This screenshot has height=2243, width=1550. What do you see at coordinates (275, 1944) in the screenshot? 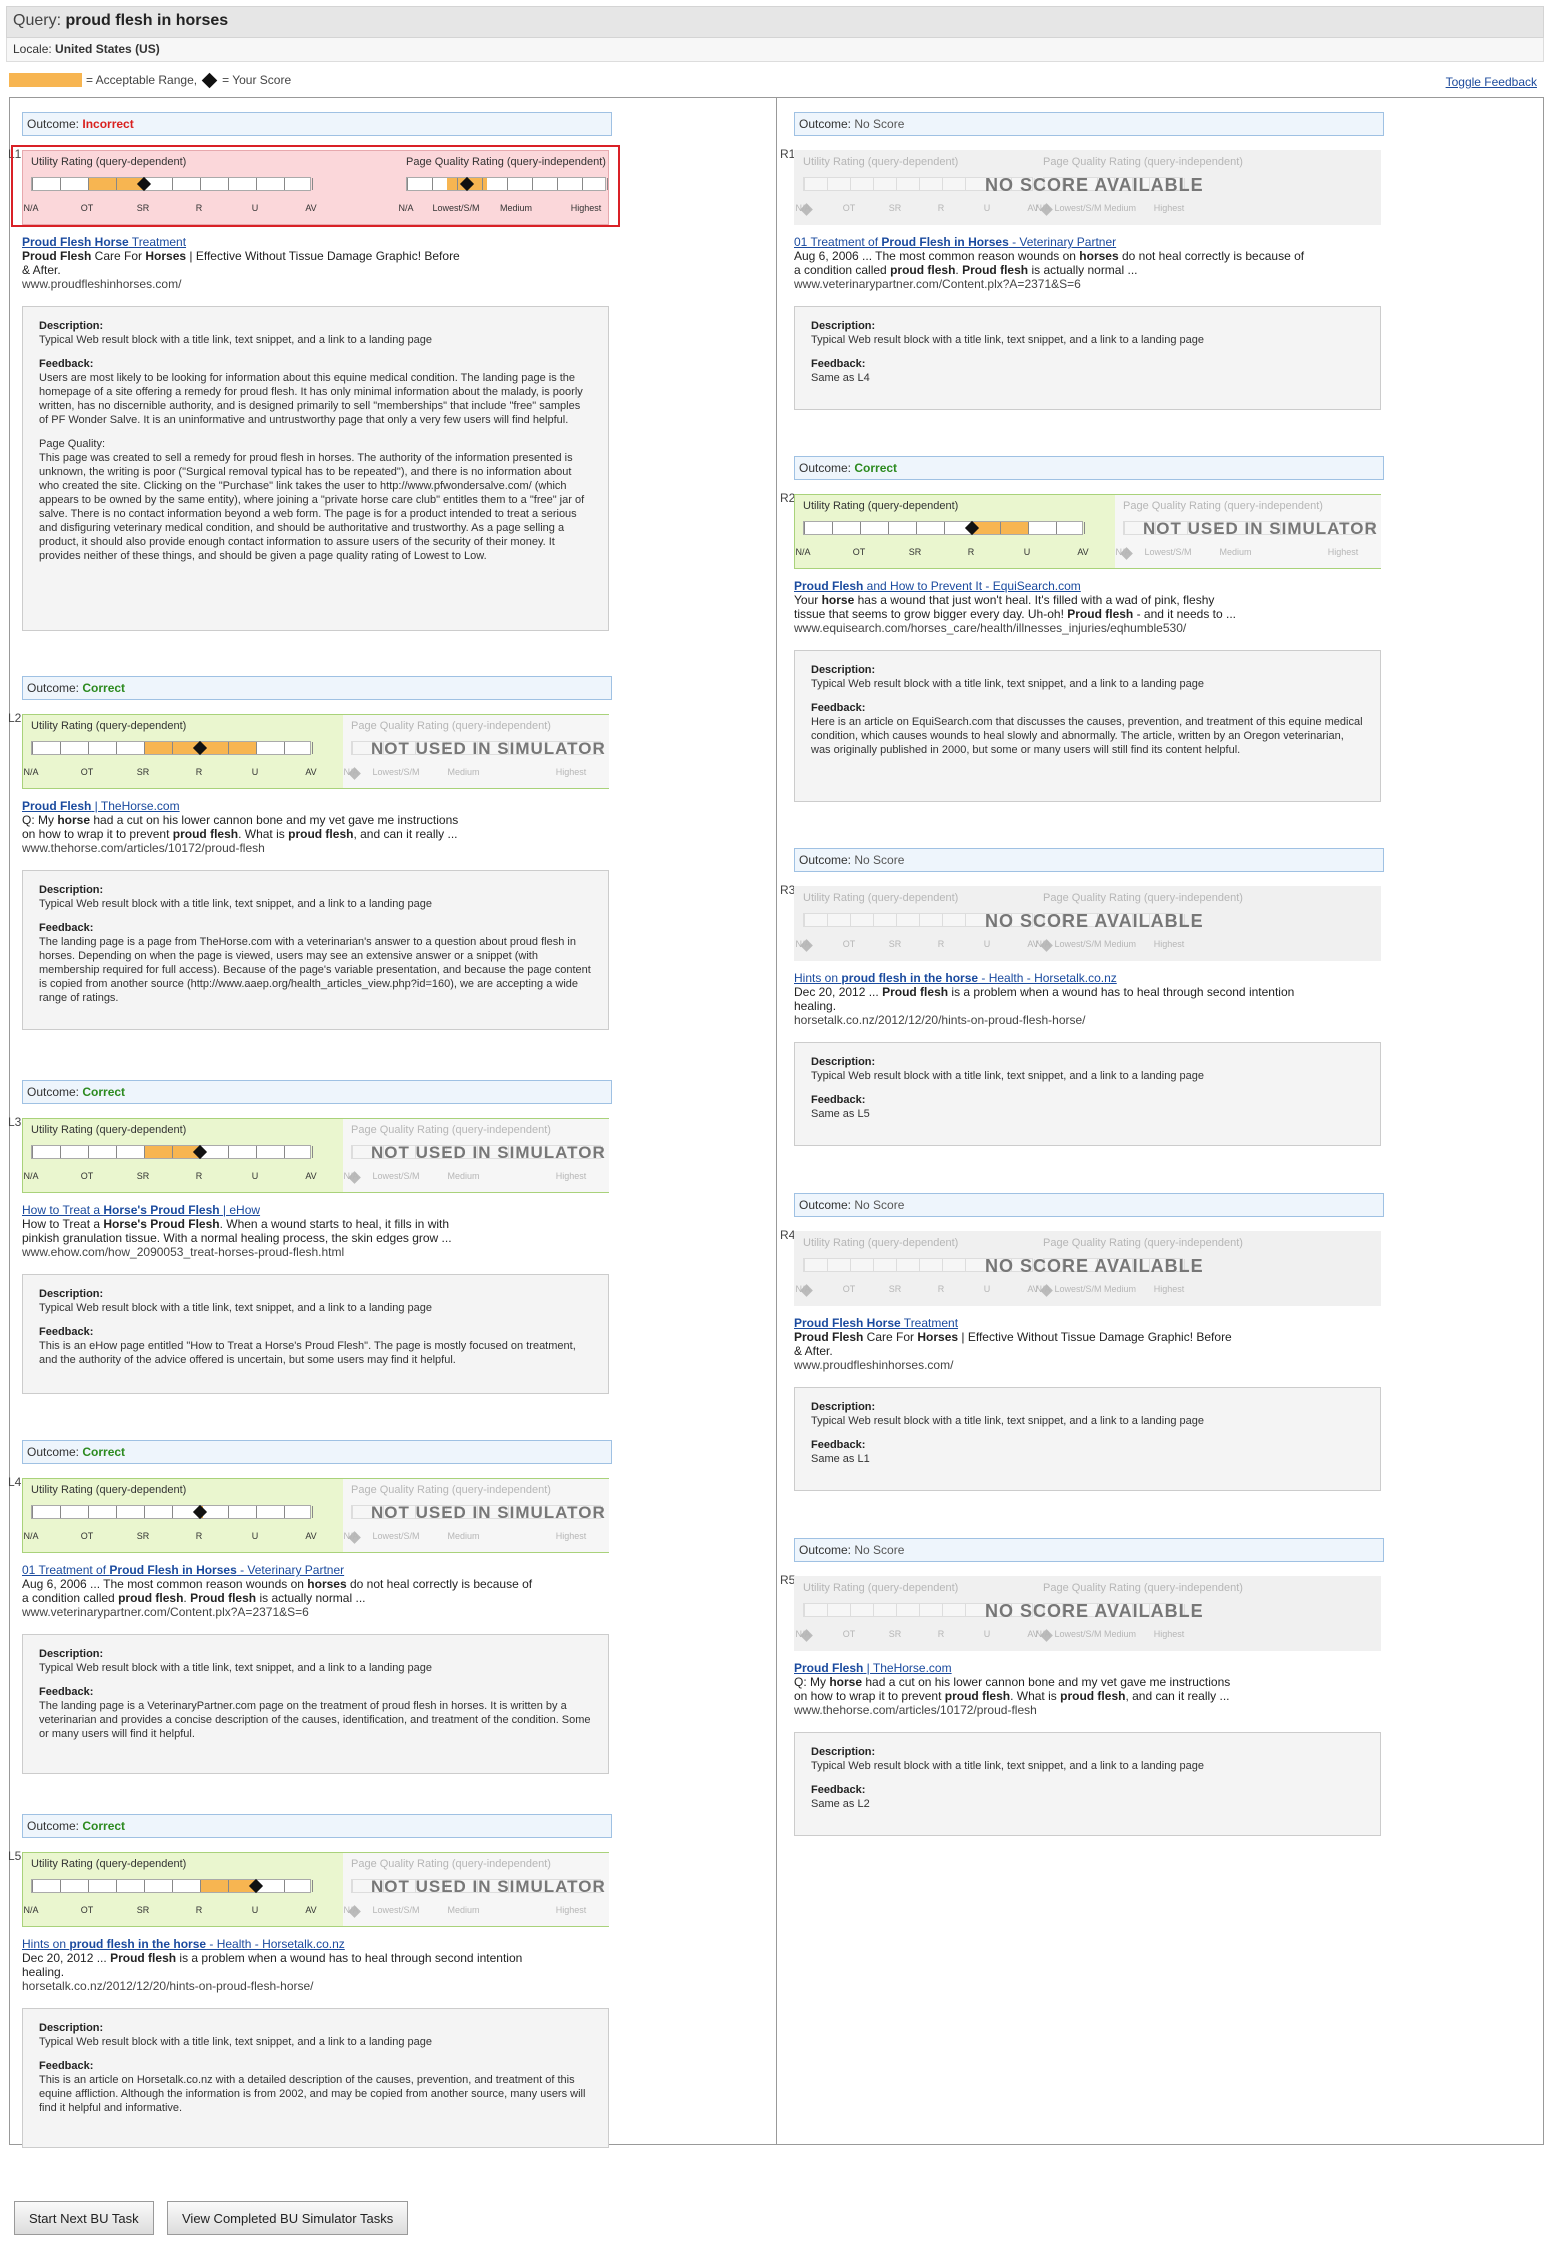
I see `title-part: - Health - Horsetalk.co.nz` at bounding box center [275, 1944].